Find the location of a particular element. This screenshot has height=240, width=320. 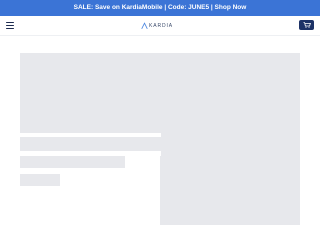

logo-mark-icon is located at coordinates (144, 25).